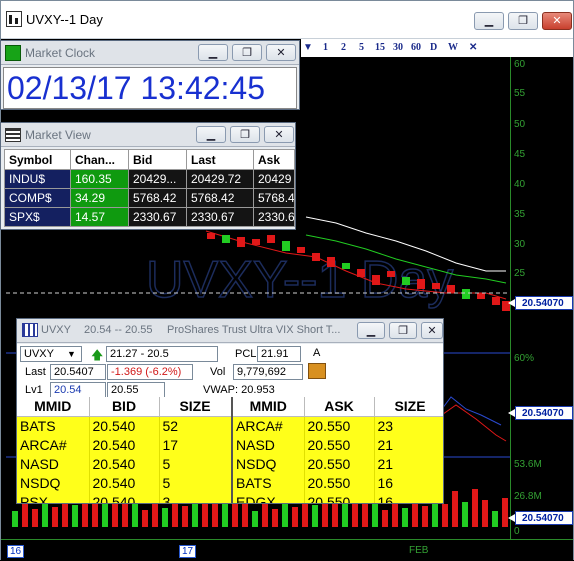 The image size is (574, 561). I want to click on interval-60: 60, so click(416, 47).